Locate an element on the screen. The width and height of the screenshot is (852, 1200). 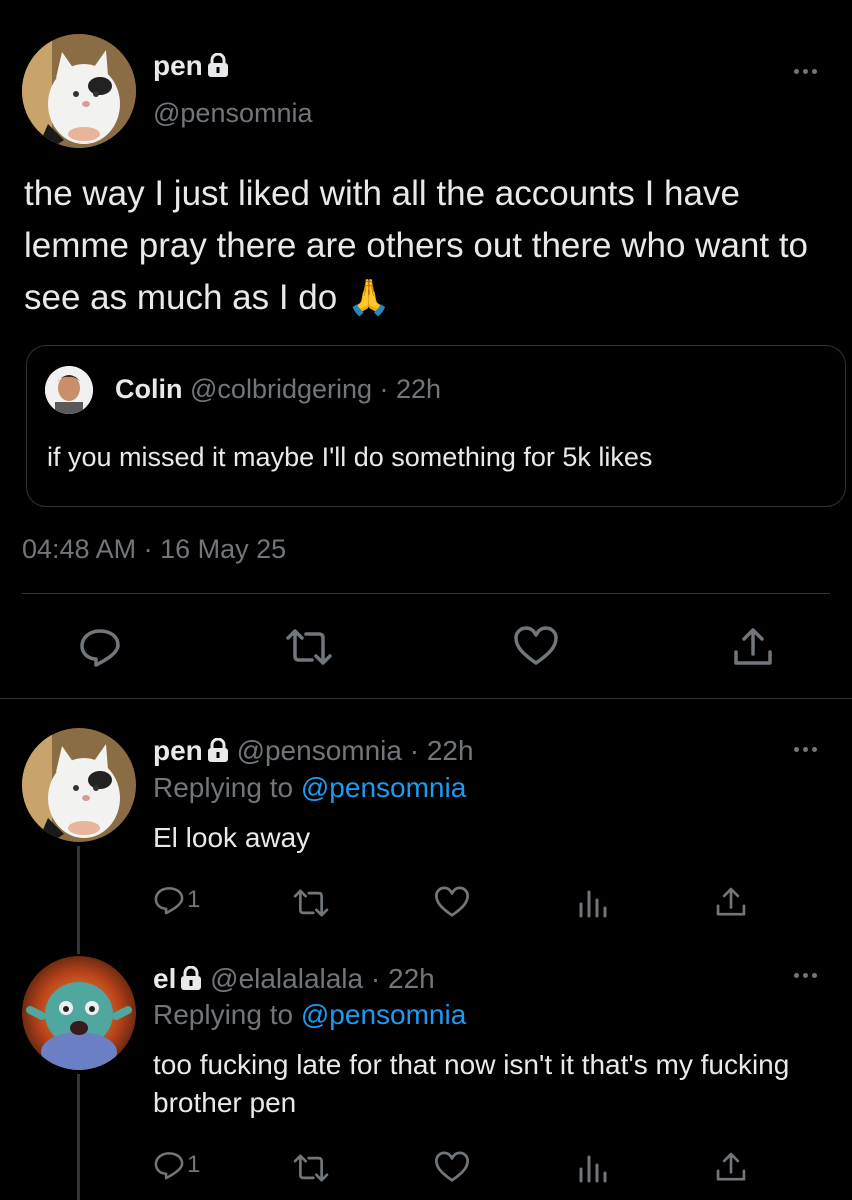
author-row: pen is located at coordinates (191, 67).